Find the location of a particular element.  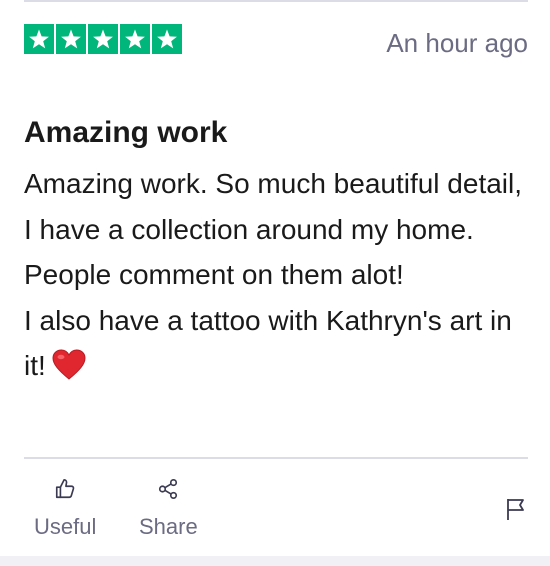

share-button: Share is located at coordinates (168, 509).